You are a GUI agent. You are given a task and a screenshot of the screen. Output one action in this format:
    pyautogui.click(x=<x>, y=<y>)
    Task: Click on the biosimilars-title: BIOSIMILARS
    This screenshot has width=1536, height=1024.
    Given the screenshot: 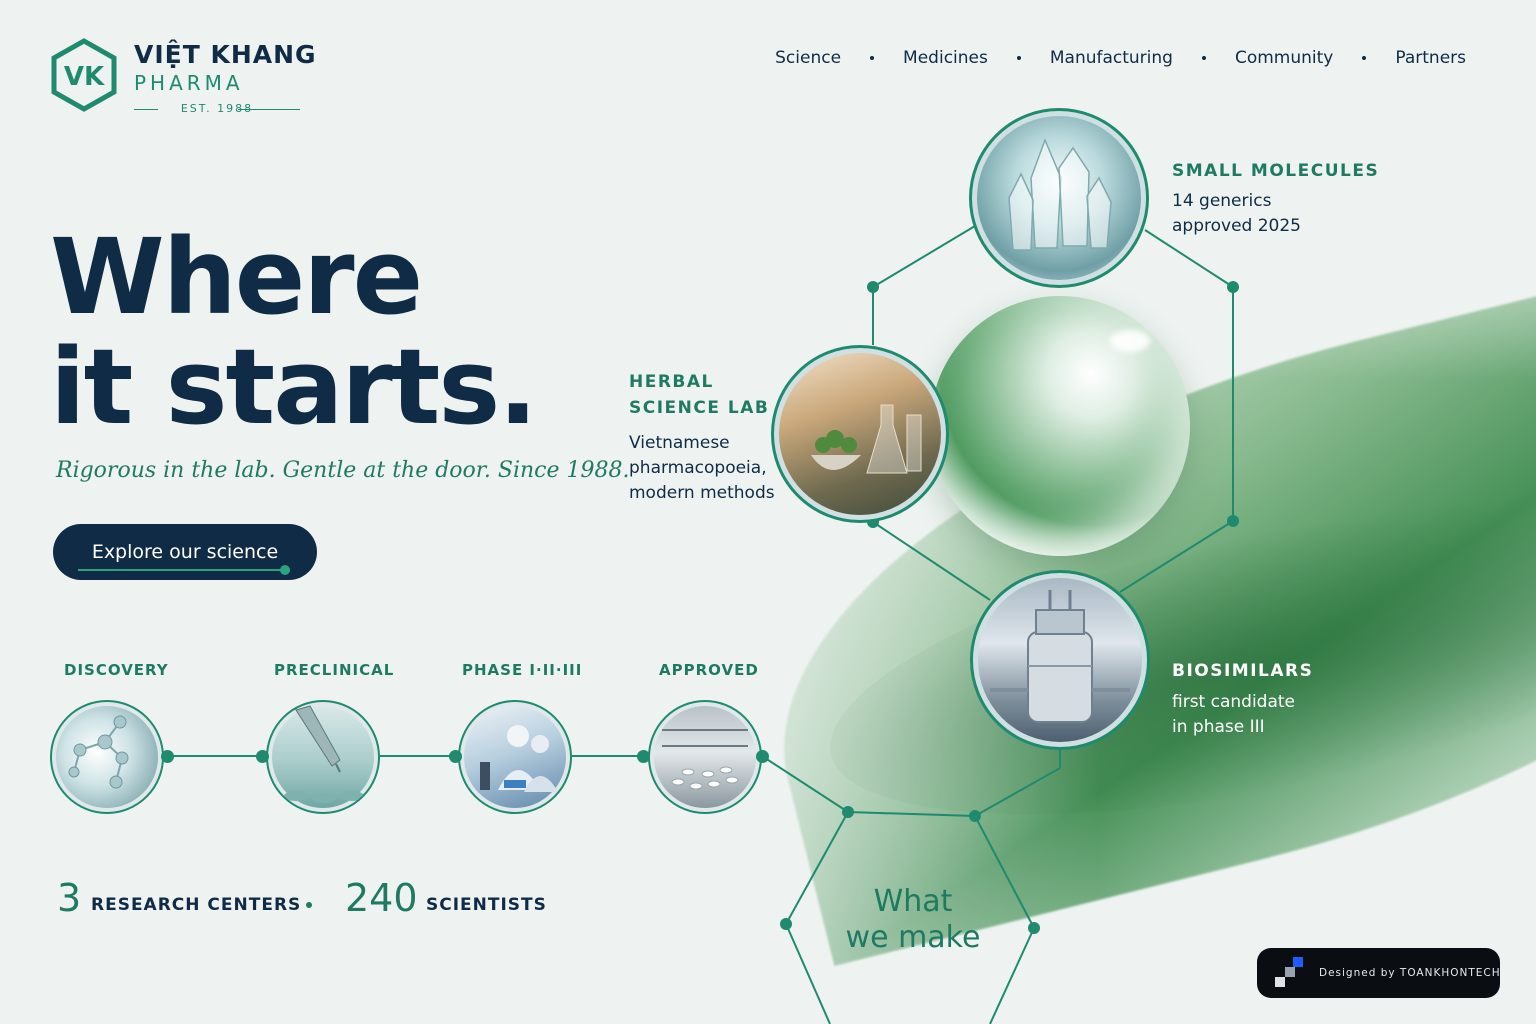 What is the action you would take?
    pyautogui.click(x=1243, y=671)
    